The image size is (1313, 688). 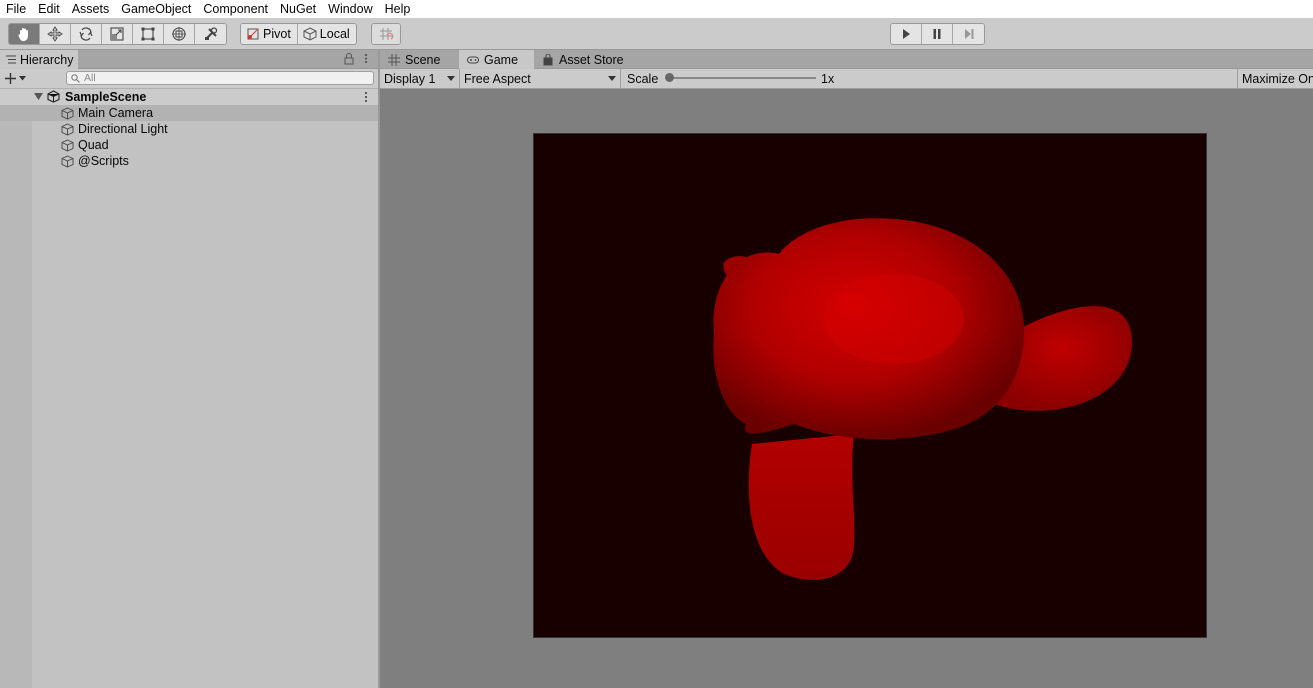 What do you see at coordinates (394, 59) in the screenshot?
I see `grid-icon` at bounding box center [394, 59].